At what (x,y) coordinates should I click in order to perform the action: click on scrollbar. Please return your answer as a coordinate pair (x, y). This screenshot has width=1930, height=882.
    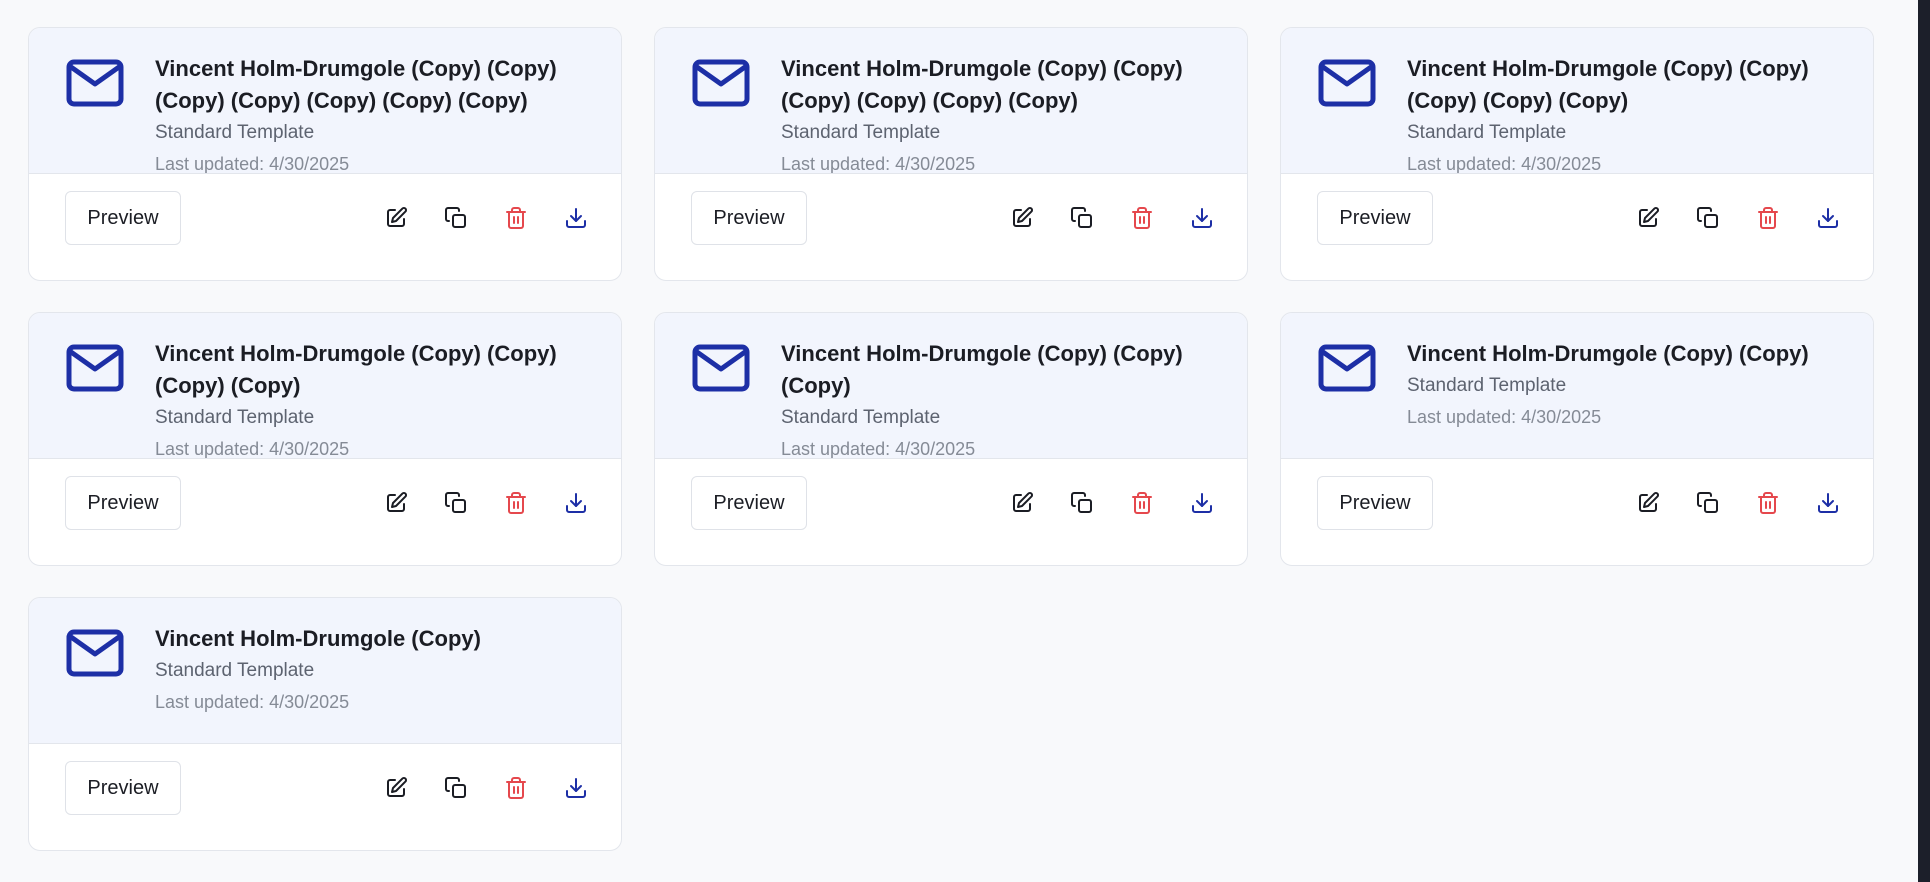
    Looking at the image, I should click on (1924, 441).